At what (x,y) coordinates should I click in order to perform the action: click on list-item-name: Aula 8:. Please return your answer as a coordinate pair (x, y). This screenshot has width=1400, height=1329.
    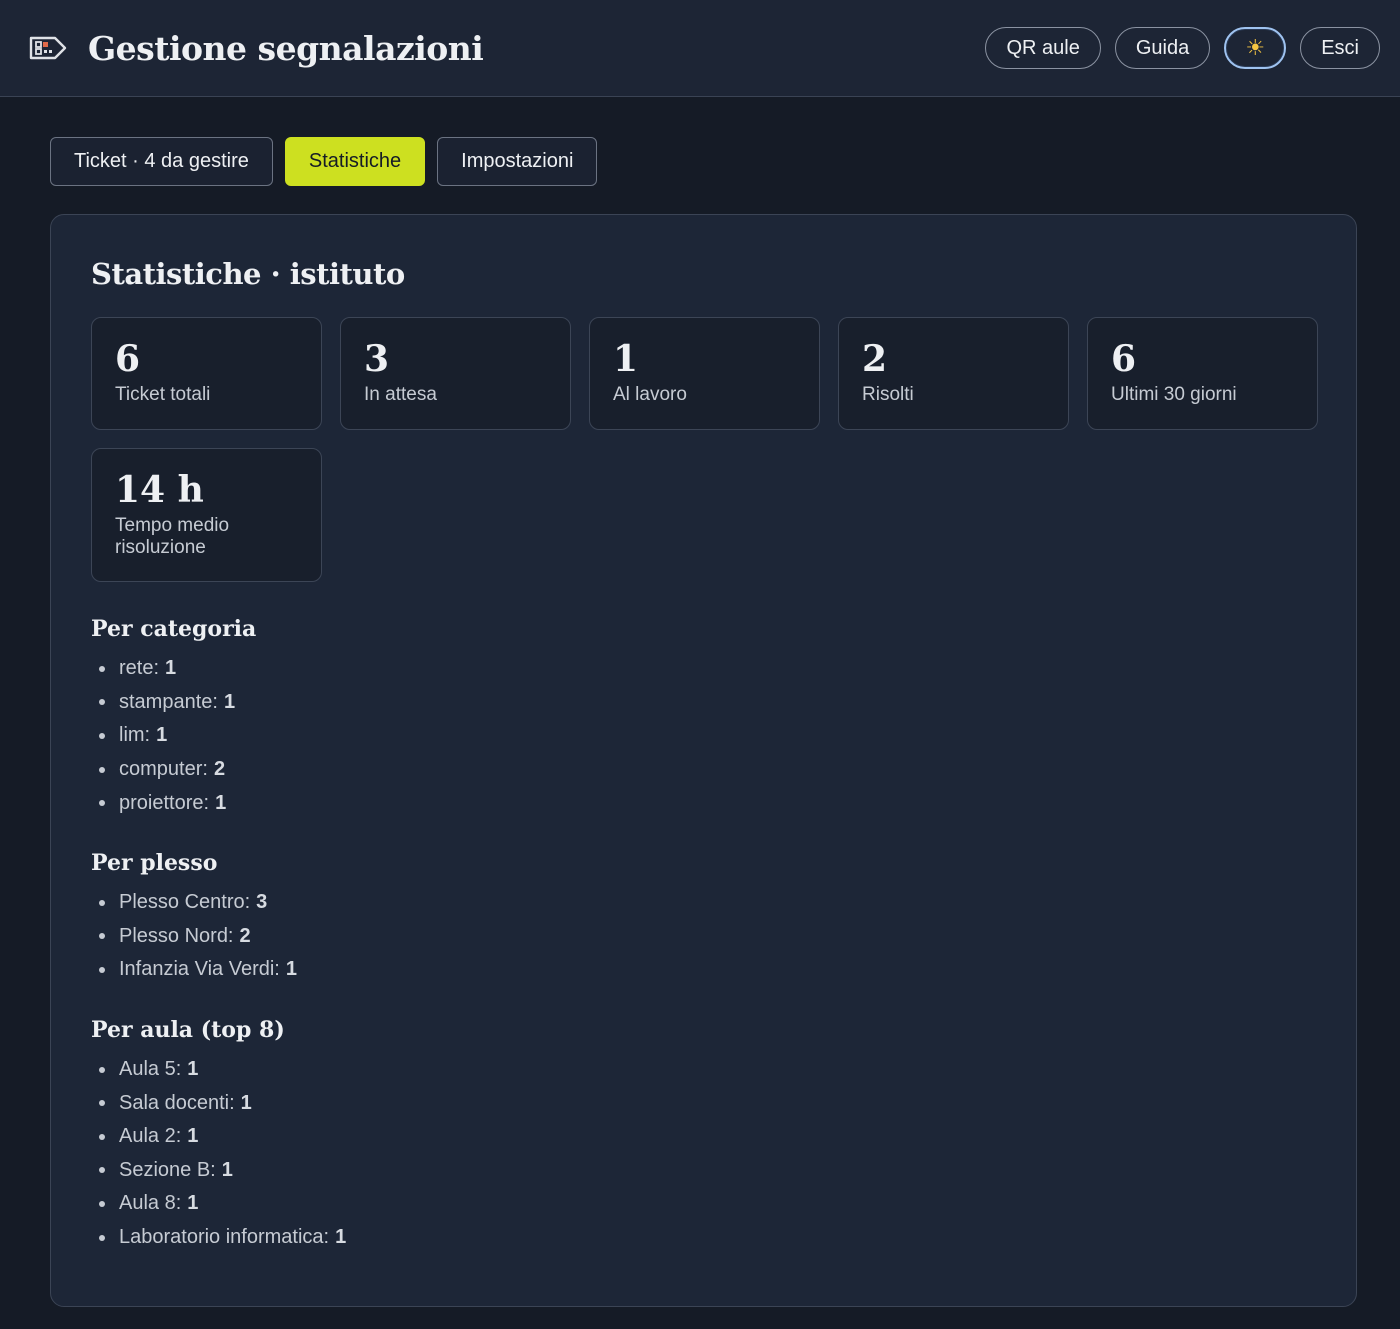
    Looking at the image, I should click on (150, 1203).